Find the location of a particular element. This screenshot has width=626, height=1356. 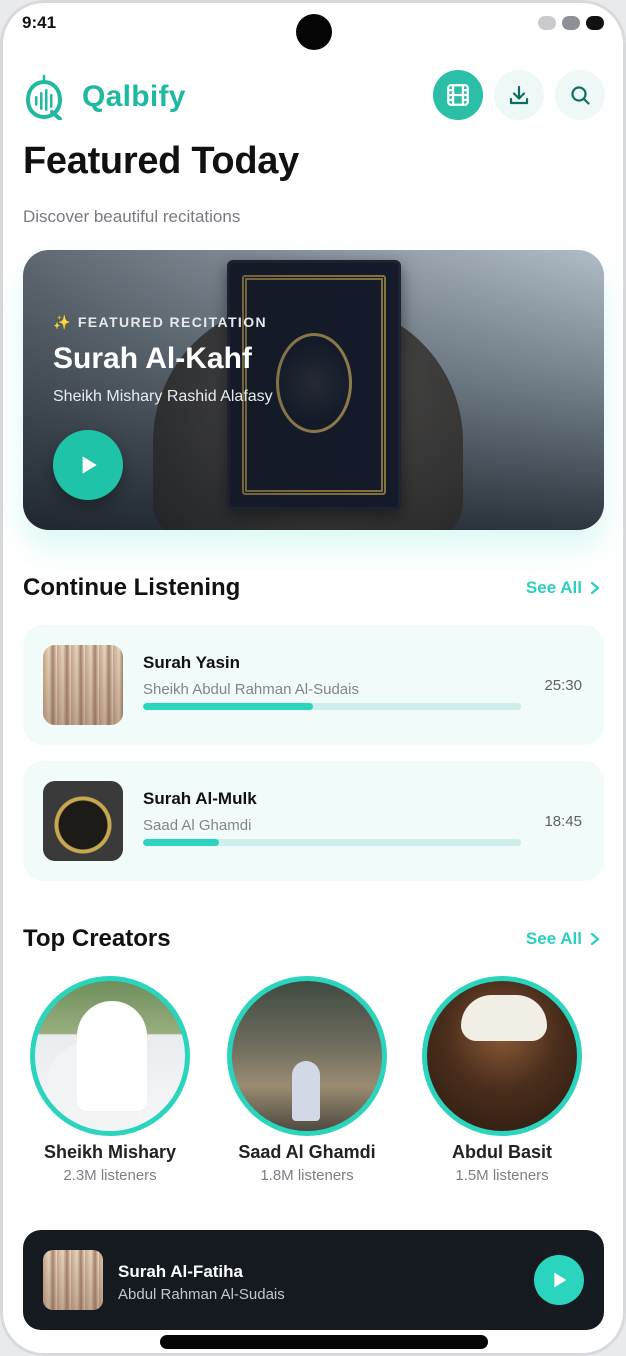

status-bar: 9:41 is located at coordinates (313, 25).